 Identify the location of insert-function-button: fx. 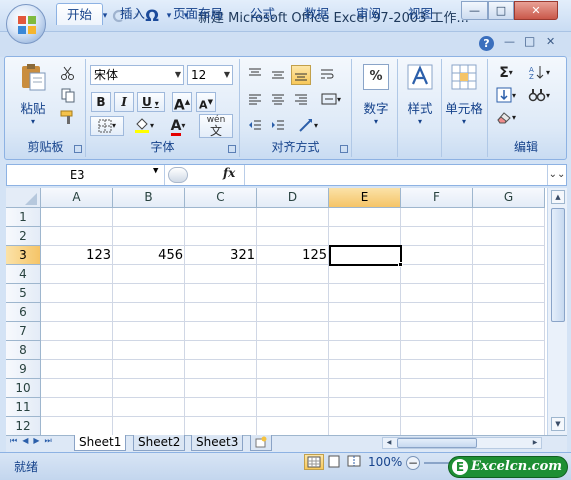
(229, 173).